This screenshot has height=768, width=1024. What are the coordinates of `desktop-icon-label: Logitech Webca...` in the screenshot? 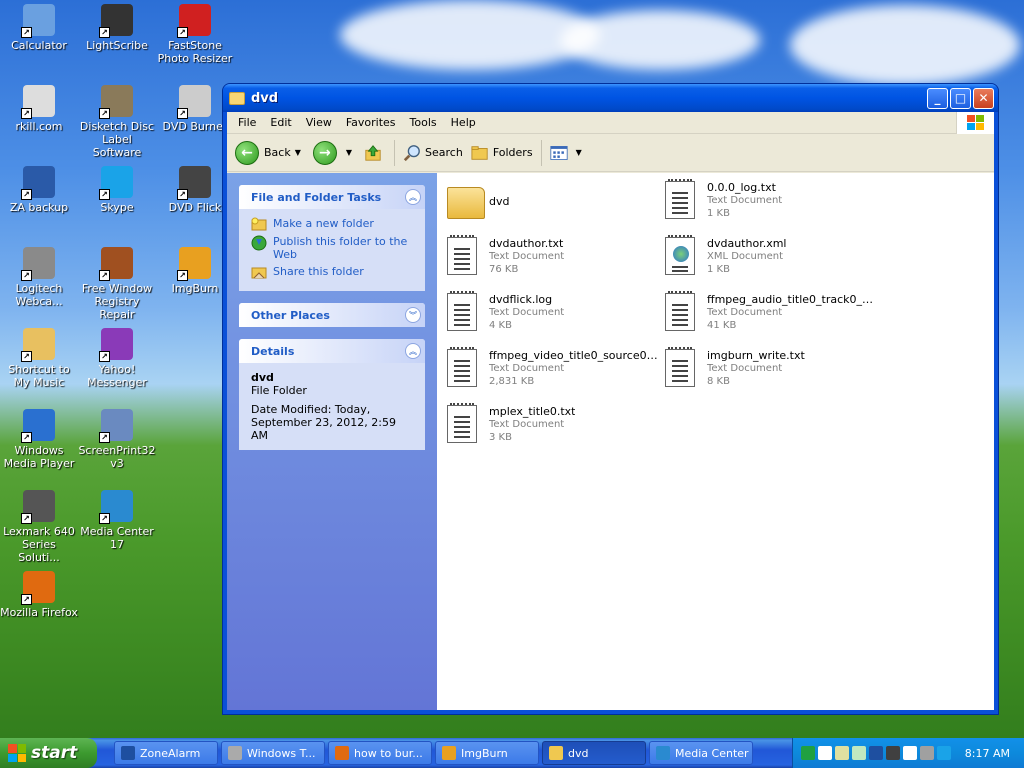 It's located at (39, 295).